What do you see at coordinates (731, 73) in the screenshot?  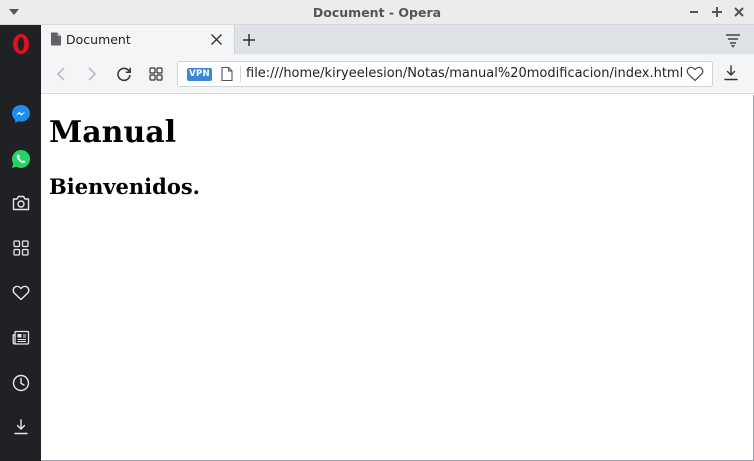 I see `downloads-icon` at bounding box center [731, 73].